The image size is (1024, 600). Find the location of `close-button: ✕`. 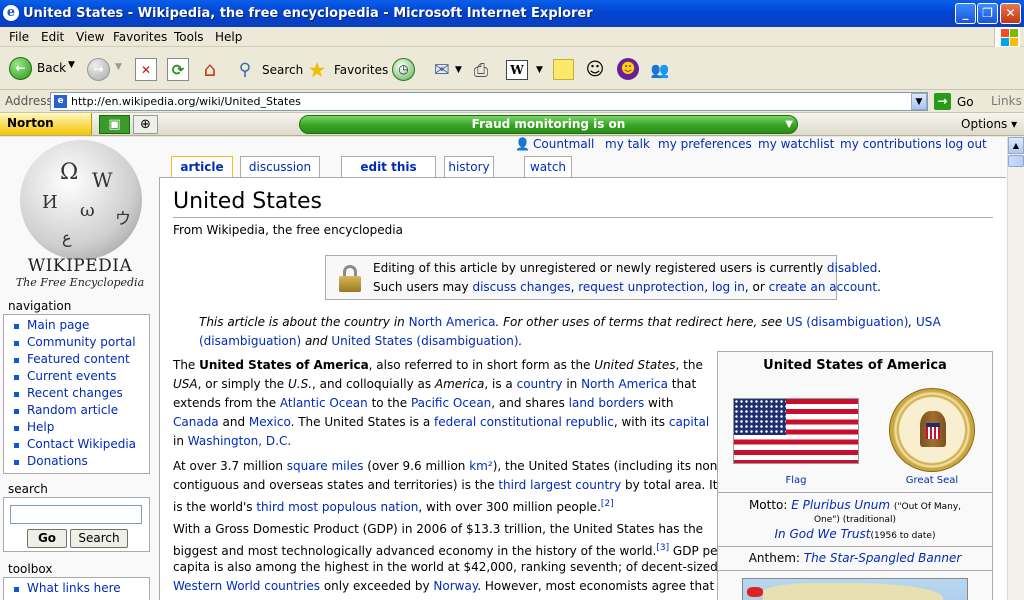

close-button: ✕ is located at coordinates (1010, 13).